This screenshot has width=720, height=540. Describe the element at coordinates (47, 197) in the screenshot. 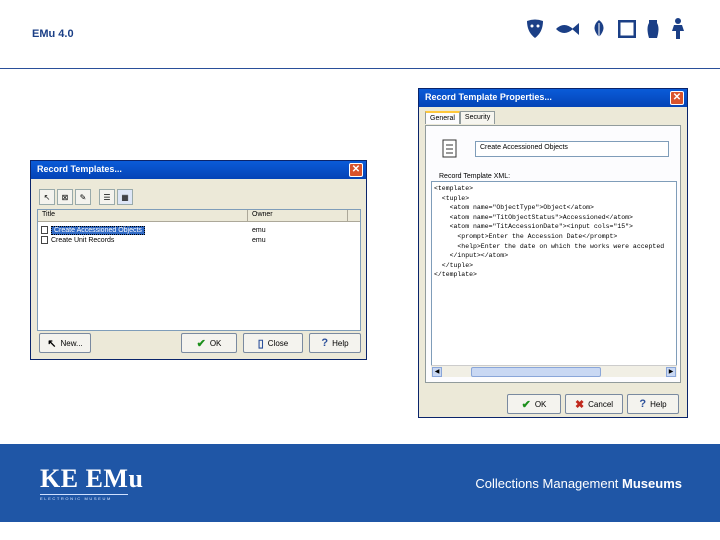

I see `cursor-tool-button: ↖` at that location.